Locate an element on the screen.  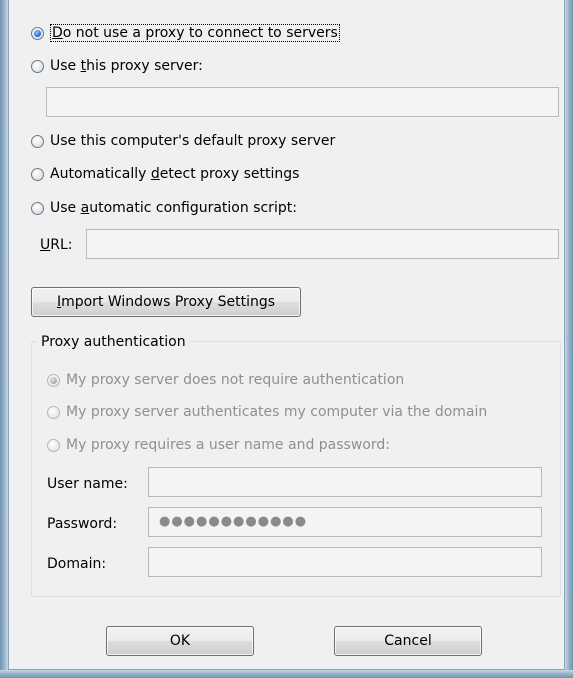
use-this-proxy-radio is located at coordinates (37, 66).